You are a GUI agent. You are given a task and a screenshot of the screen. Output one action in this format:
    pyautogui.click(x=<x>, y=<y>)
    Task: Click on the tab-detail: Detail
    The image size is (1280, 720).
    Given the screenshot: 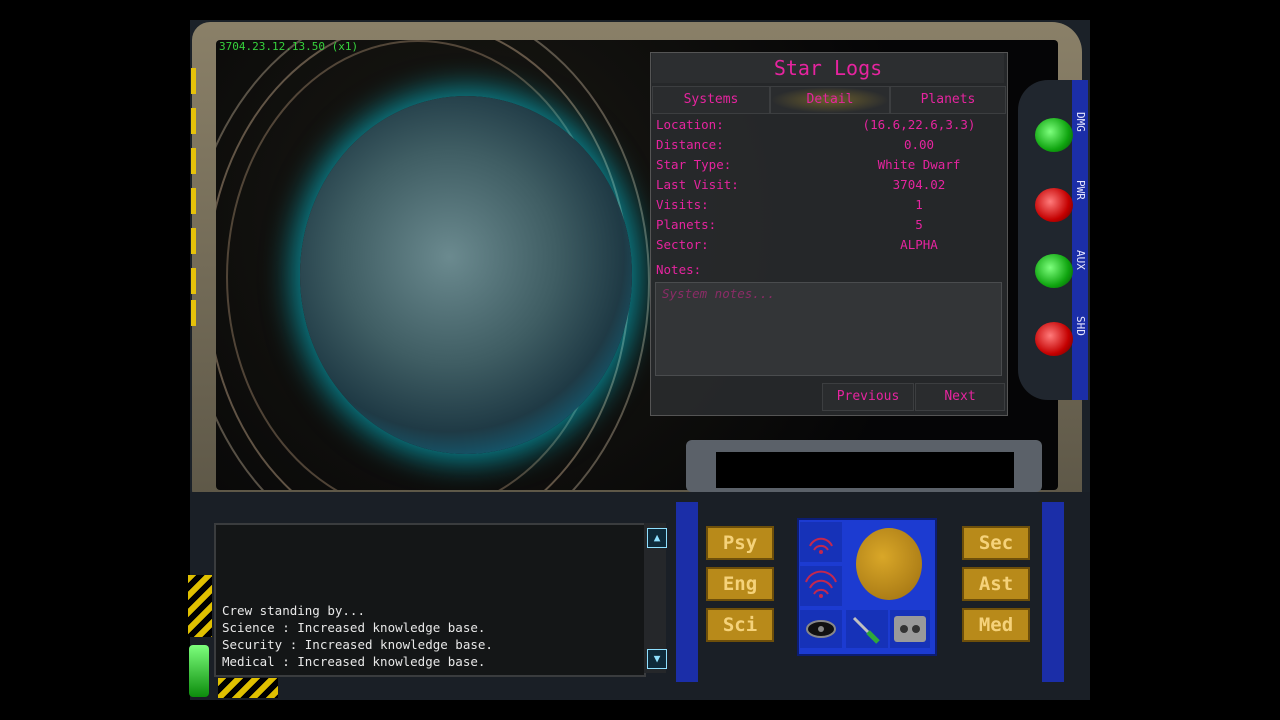 What is the action you would take?
    pyautogui.click(x=830, y=100)
    